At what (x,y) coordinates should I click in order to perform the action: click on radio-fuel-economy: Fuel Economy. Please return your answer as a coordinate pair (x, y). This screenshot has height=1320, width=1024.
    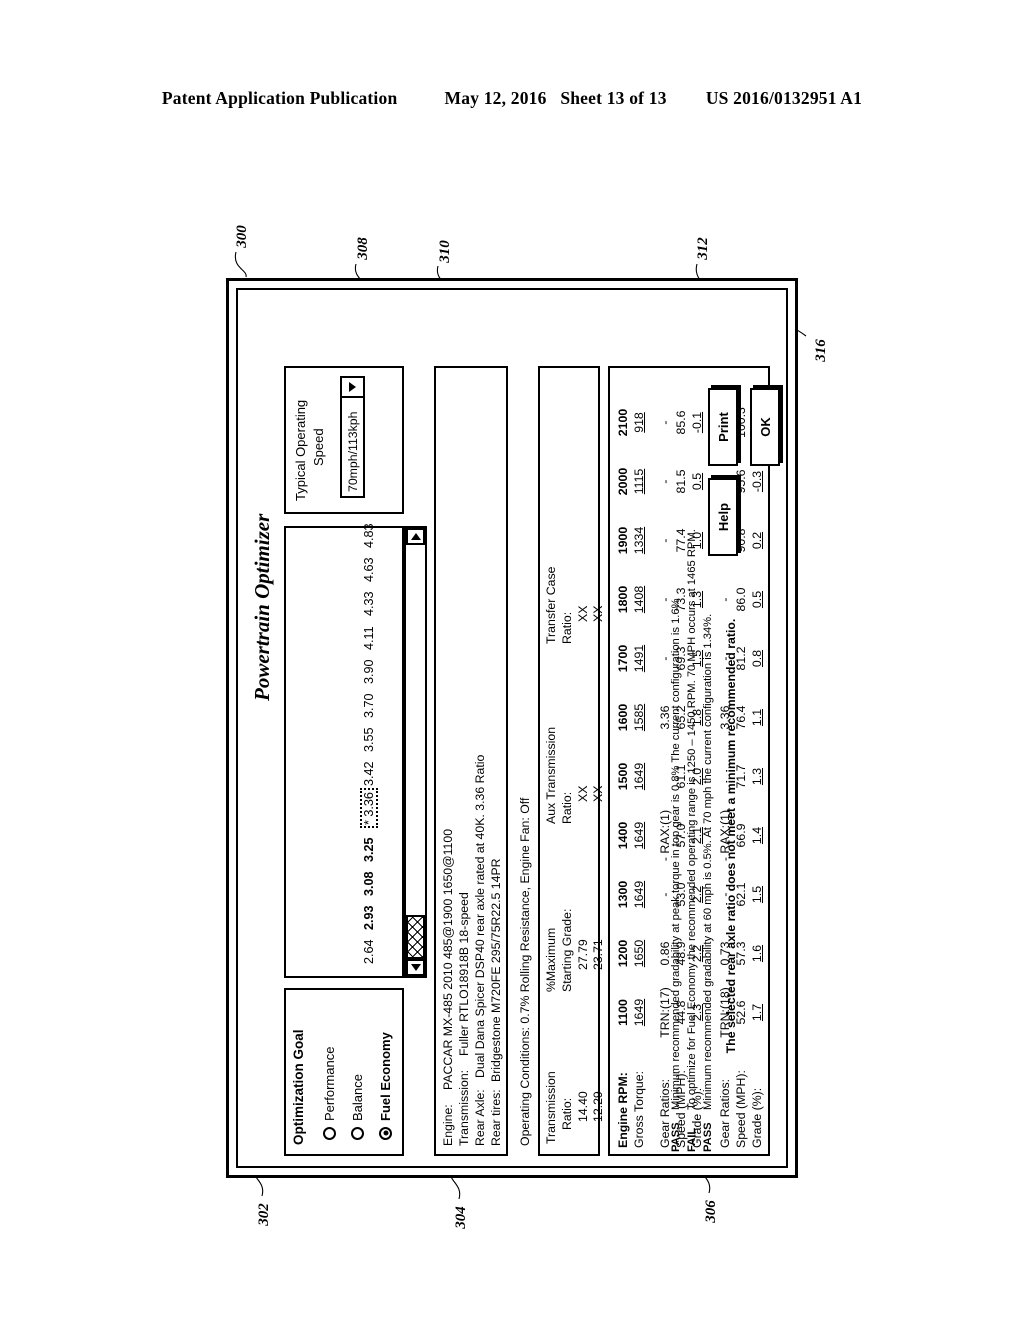
    Looking at the image, I should click on (385, 1086).